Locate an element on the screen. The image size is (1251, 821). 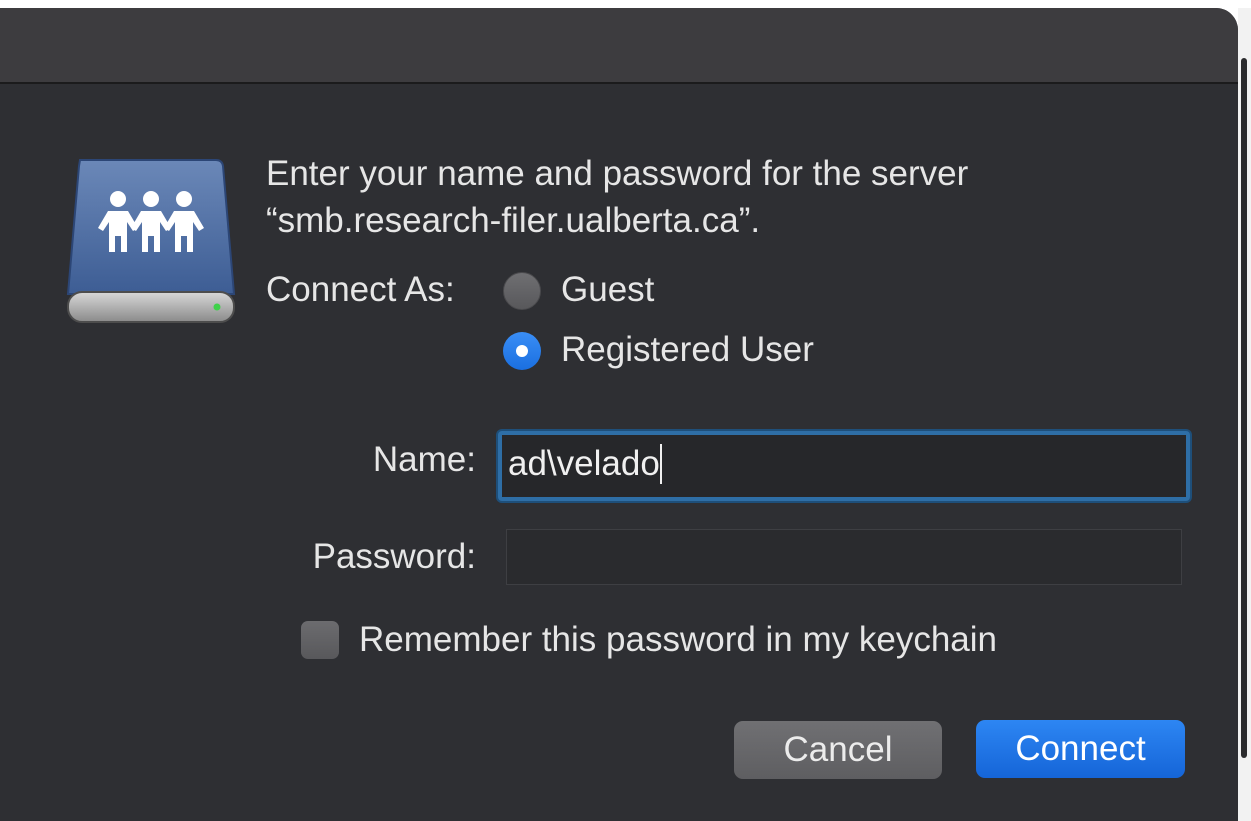
password-label: Password: is located at coordinates (394, 556).